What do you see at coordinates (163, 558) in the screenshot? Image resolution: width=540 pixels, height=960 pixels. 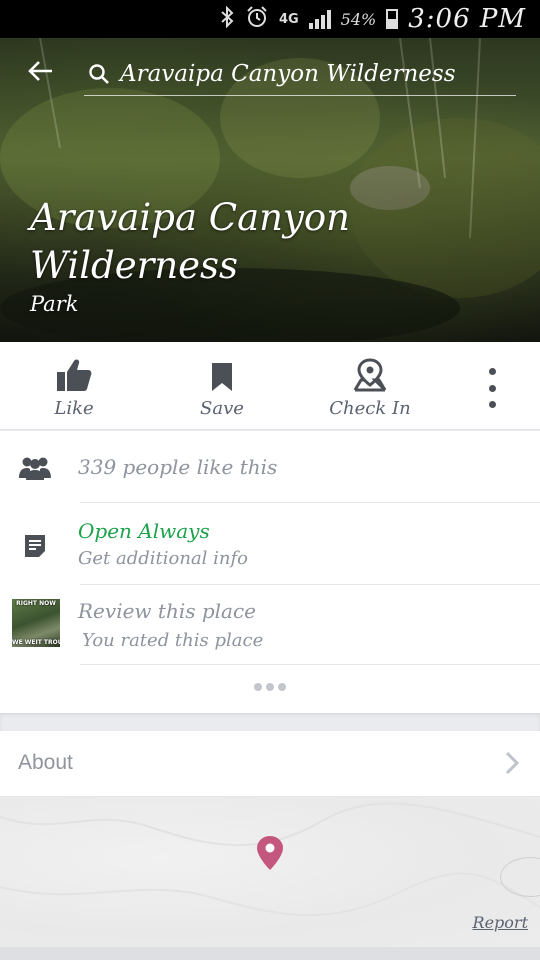 I see `hours-subtext: Get additional info` at bounding box center [163, 558].